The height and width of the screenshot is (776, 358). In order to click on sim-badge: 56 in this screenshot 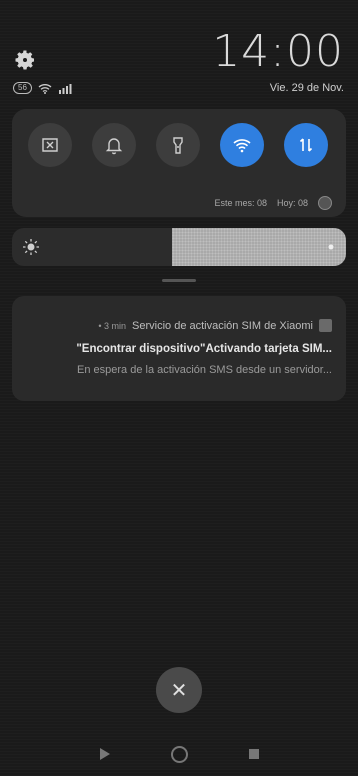, I will do `click(22, 88)`.